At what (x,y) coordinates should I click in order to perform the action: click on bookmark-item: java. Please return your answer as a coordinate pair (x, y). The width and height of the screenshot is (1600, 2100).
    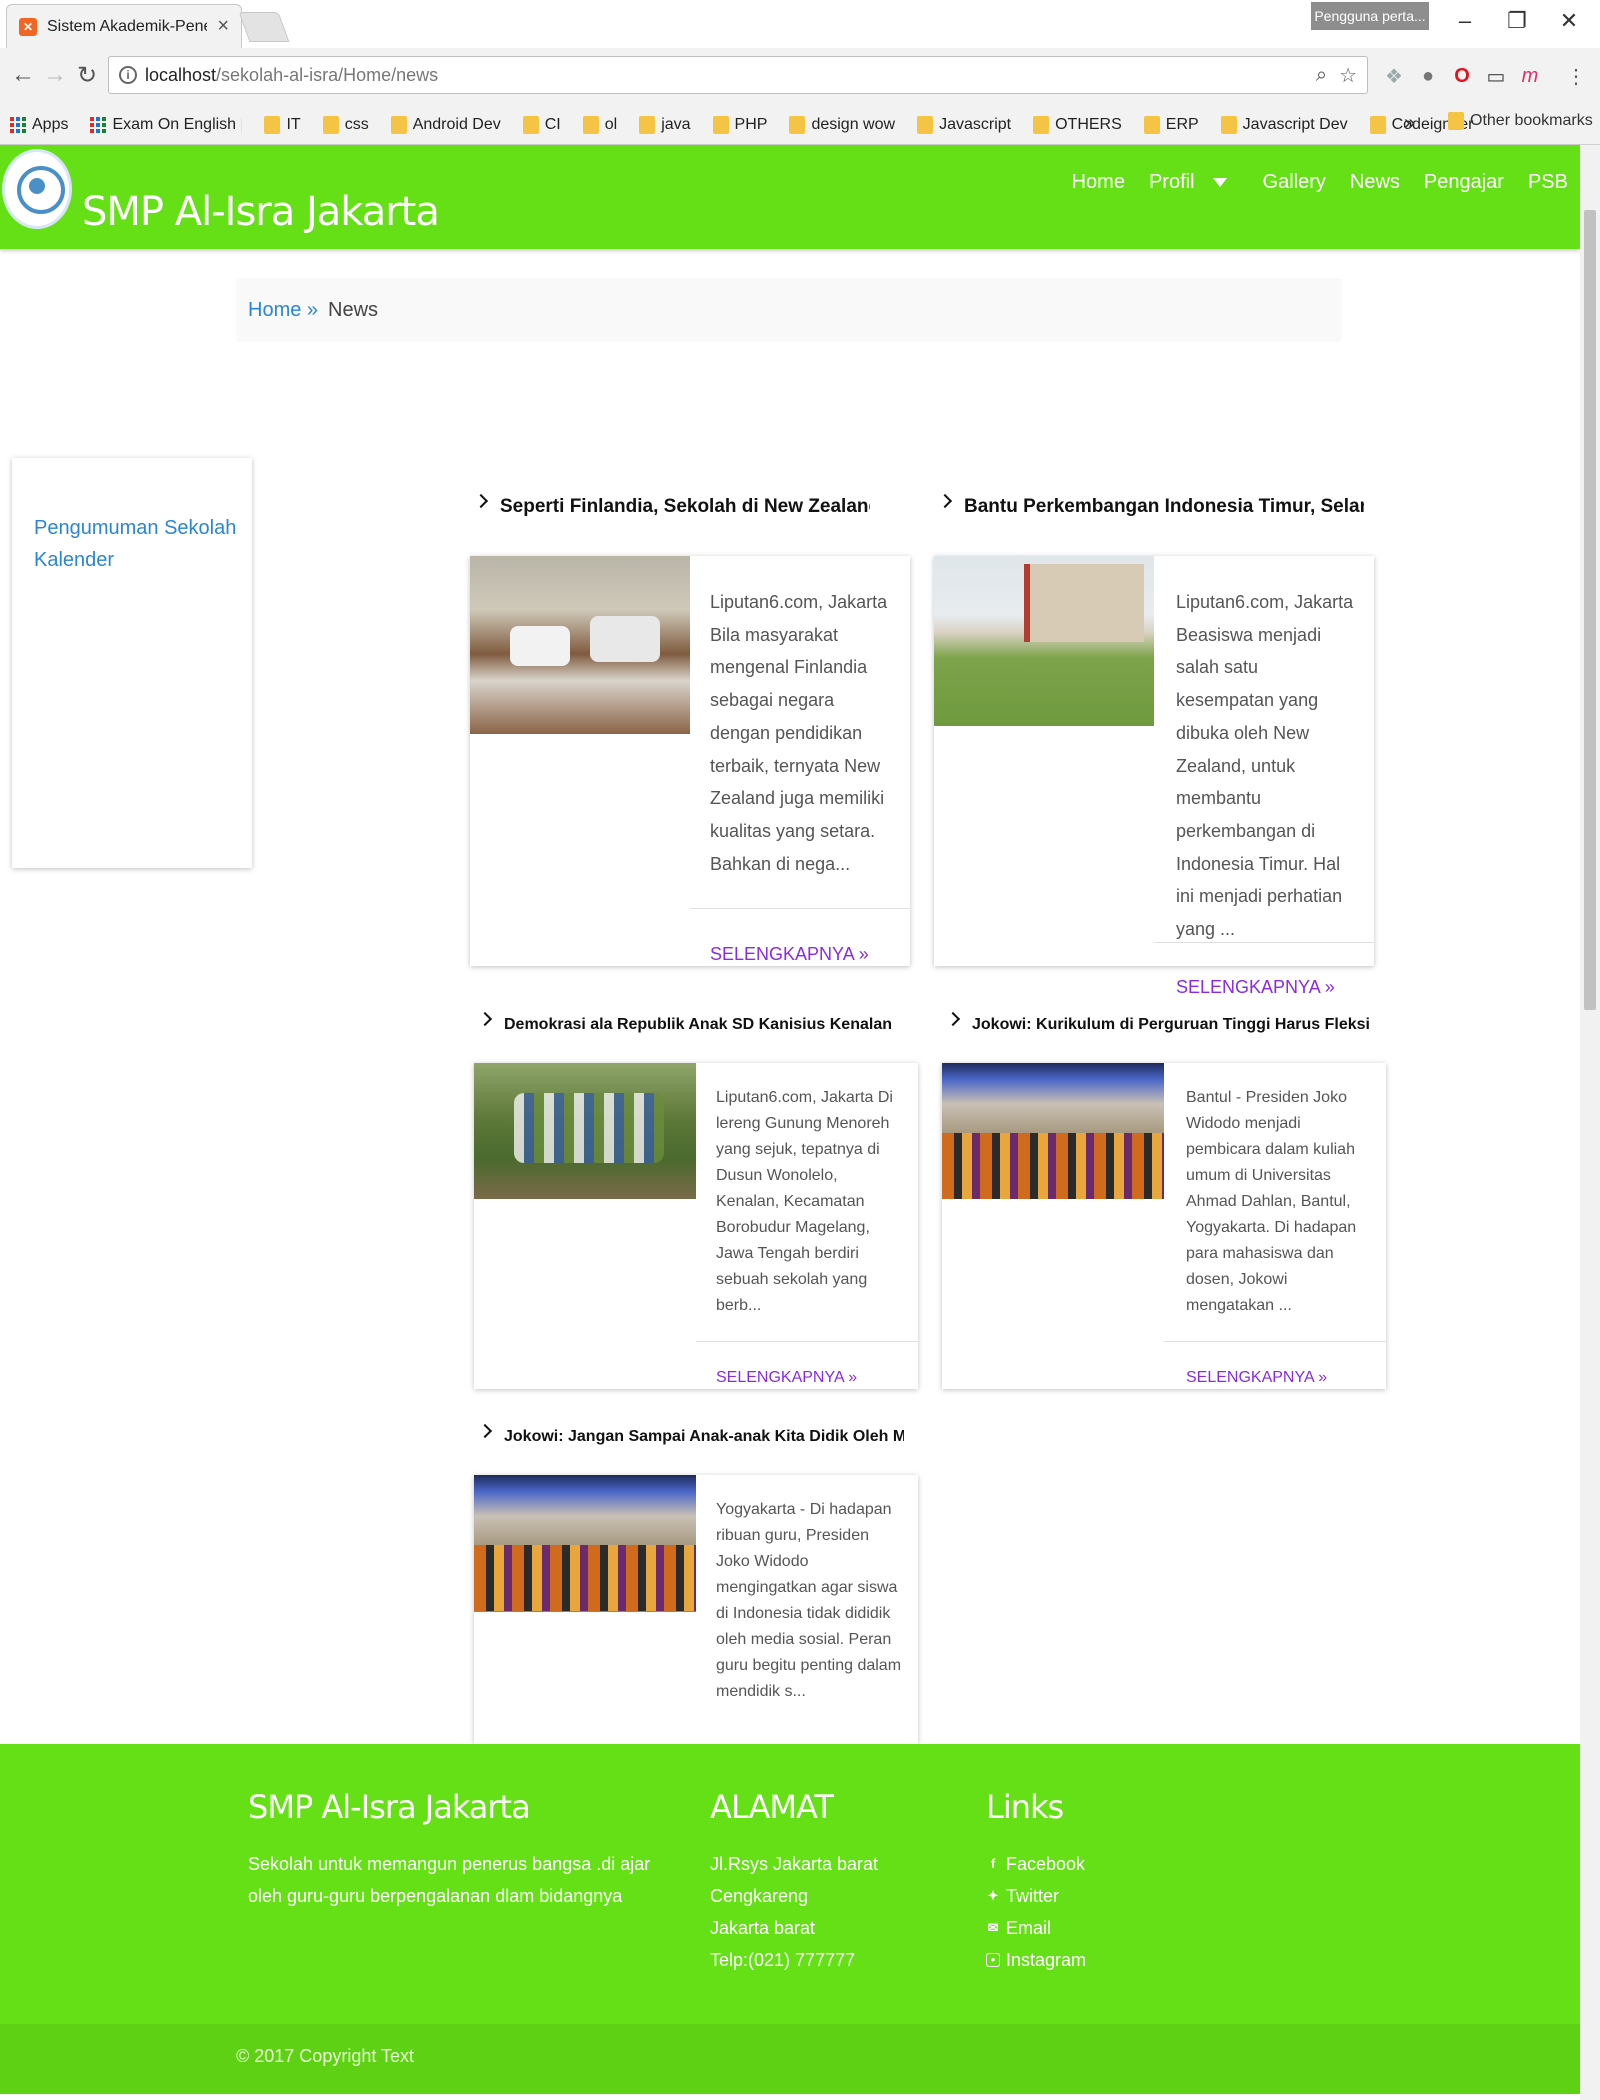
    Looking at the image, I should click on (665, 125).